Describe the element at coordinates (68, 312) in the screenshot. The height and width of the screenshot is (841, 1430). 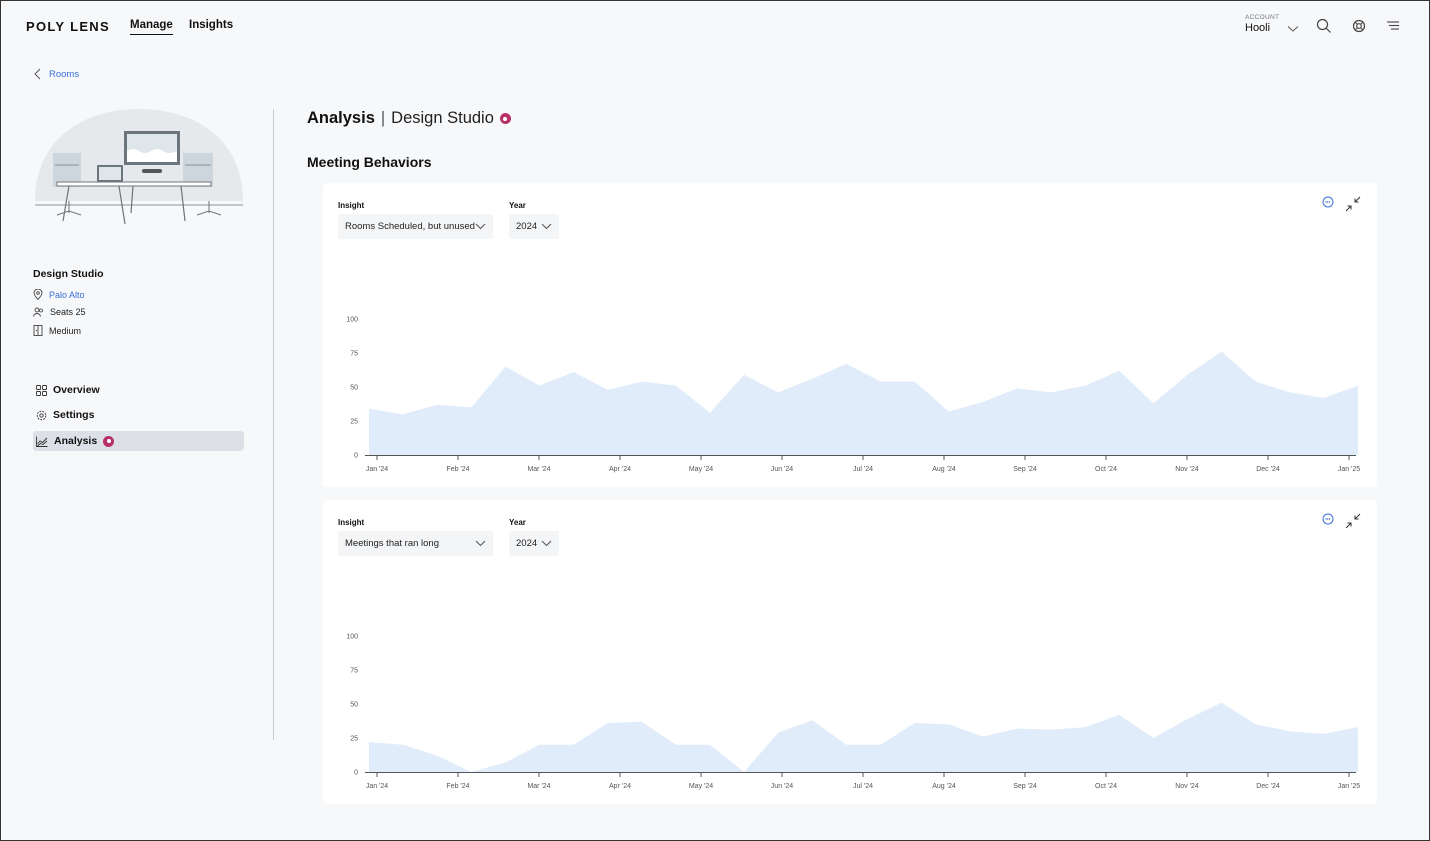
I see `room-seats-label: Seats 25` at that location.